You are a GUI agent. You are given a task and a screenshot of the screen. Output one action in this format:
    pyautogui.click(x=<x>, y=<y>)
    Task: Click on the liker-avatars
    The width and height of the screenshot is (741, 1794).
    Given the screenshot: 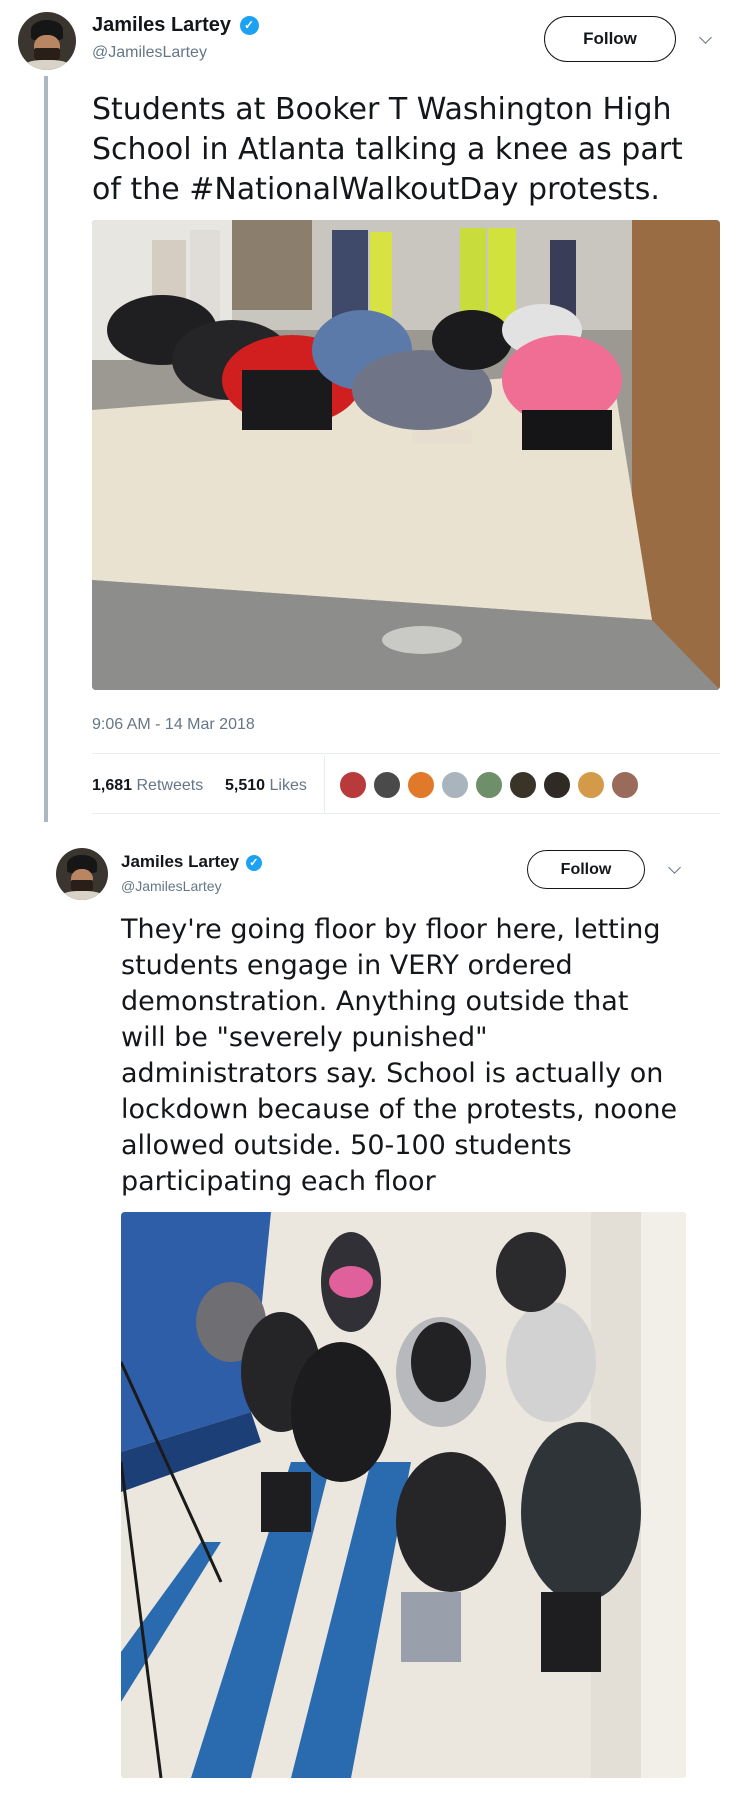 What is the action you would take?
    pyautogui.click(x=489, y=785)
    